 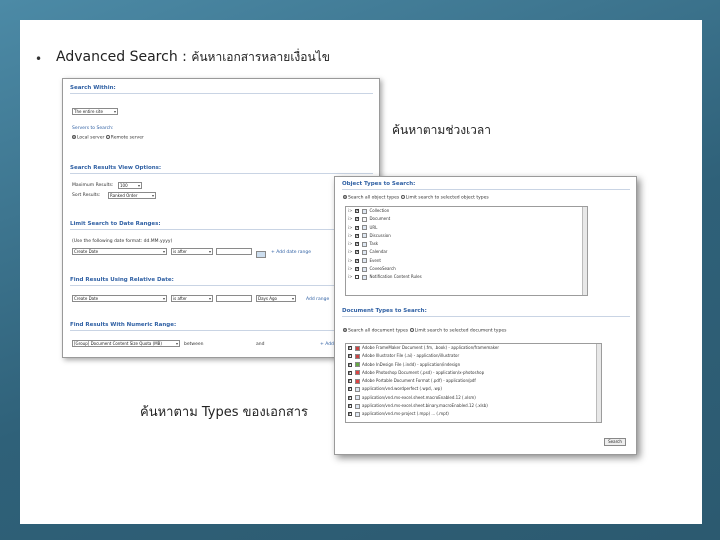 I want to click on task-icon, so click(x=365, y=244).